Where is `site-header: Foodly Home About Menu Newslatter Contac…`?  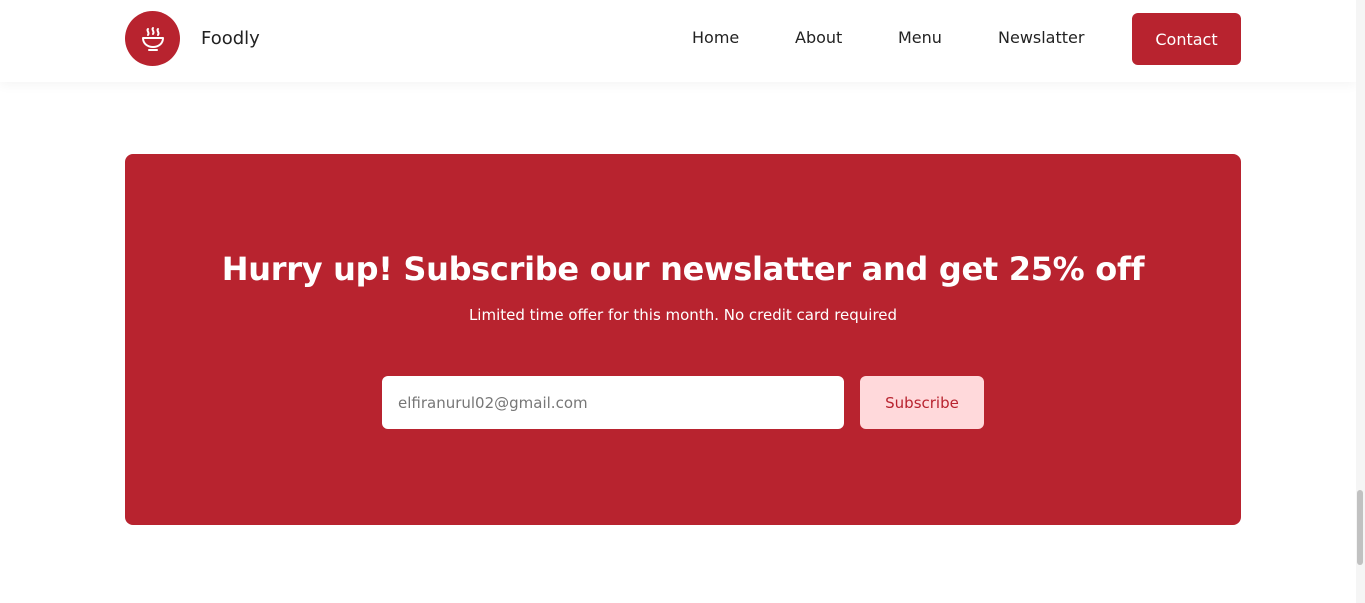
site-header: Foodly Home About Menu Newslatter Contac… is located at coordinates (678, 41).